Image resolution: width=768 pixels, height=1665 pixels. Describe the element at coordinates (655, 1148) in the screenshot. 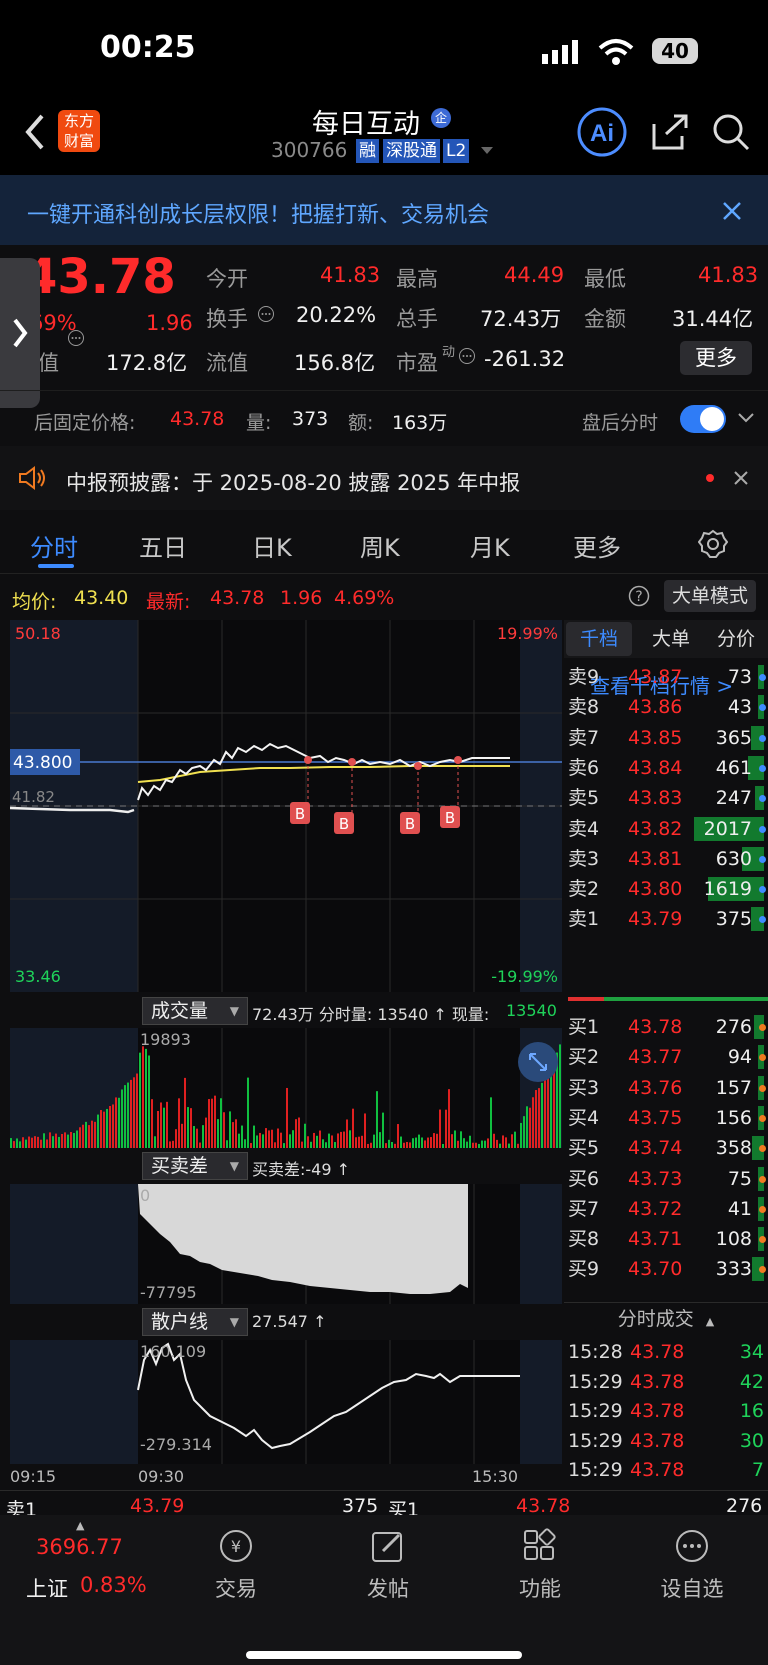

I see `level-price: 43.74` at that location.